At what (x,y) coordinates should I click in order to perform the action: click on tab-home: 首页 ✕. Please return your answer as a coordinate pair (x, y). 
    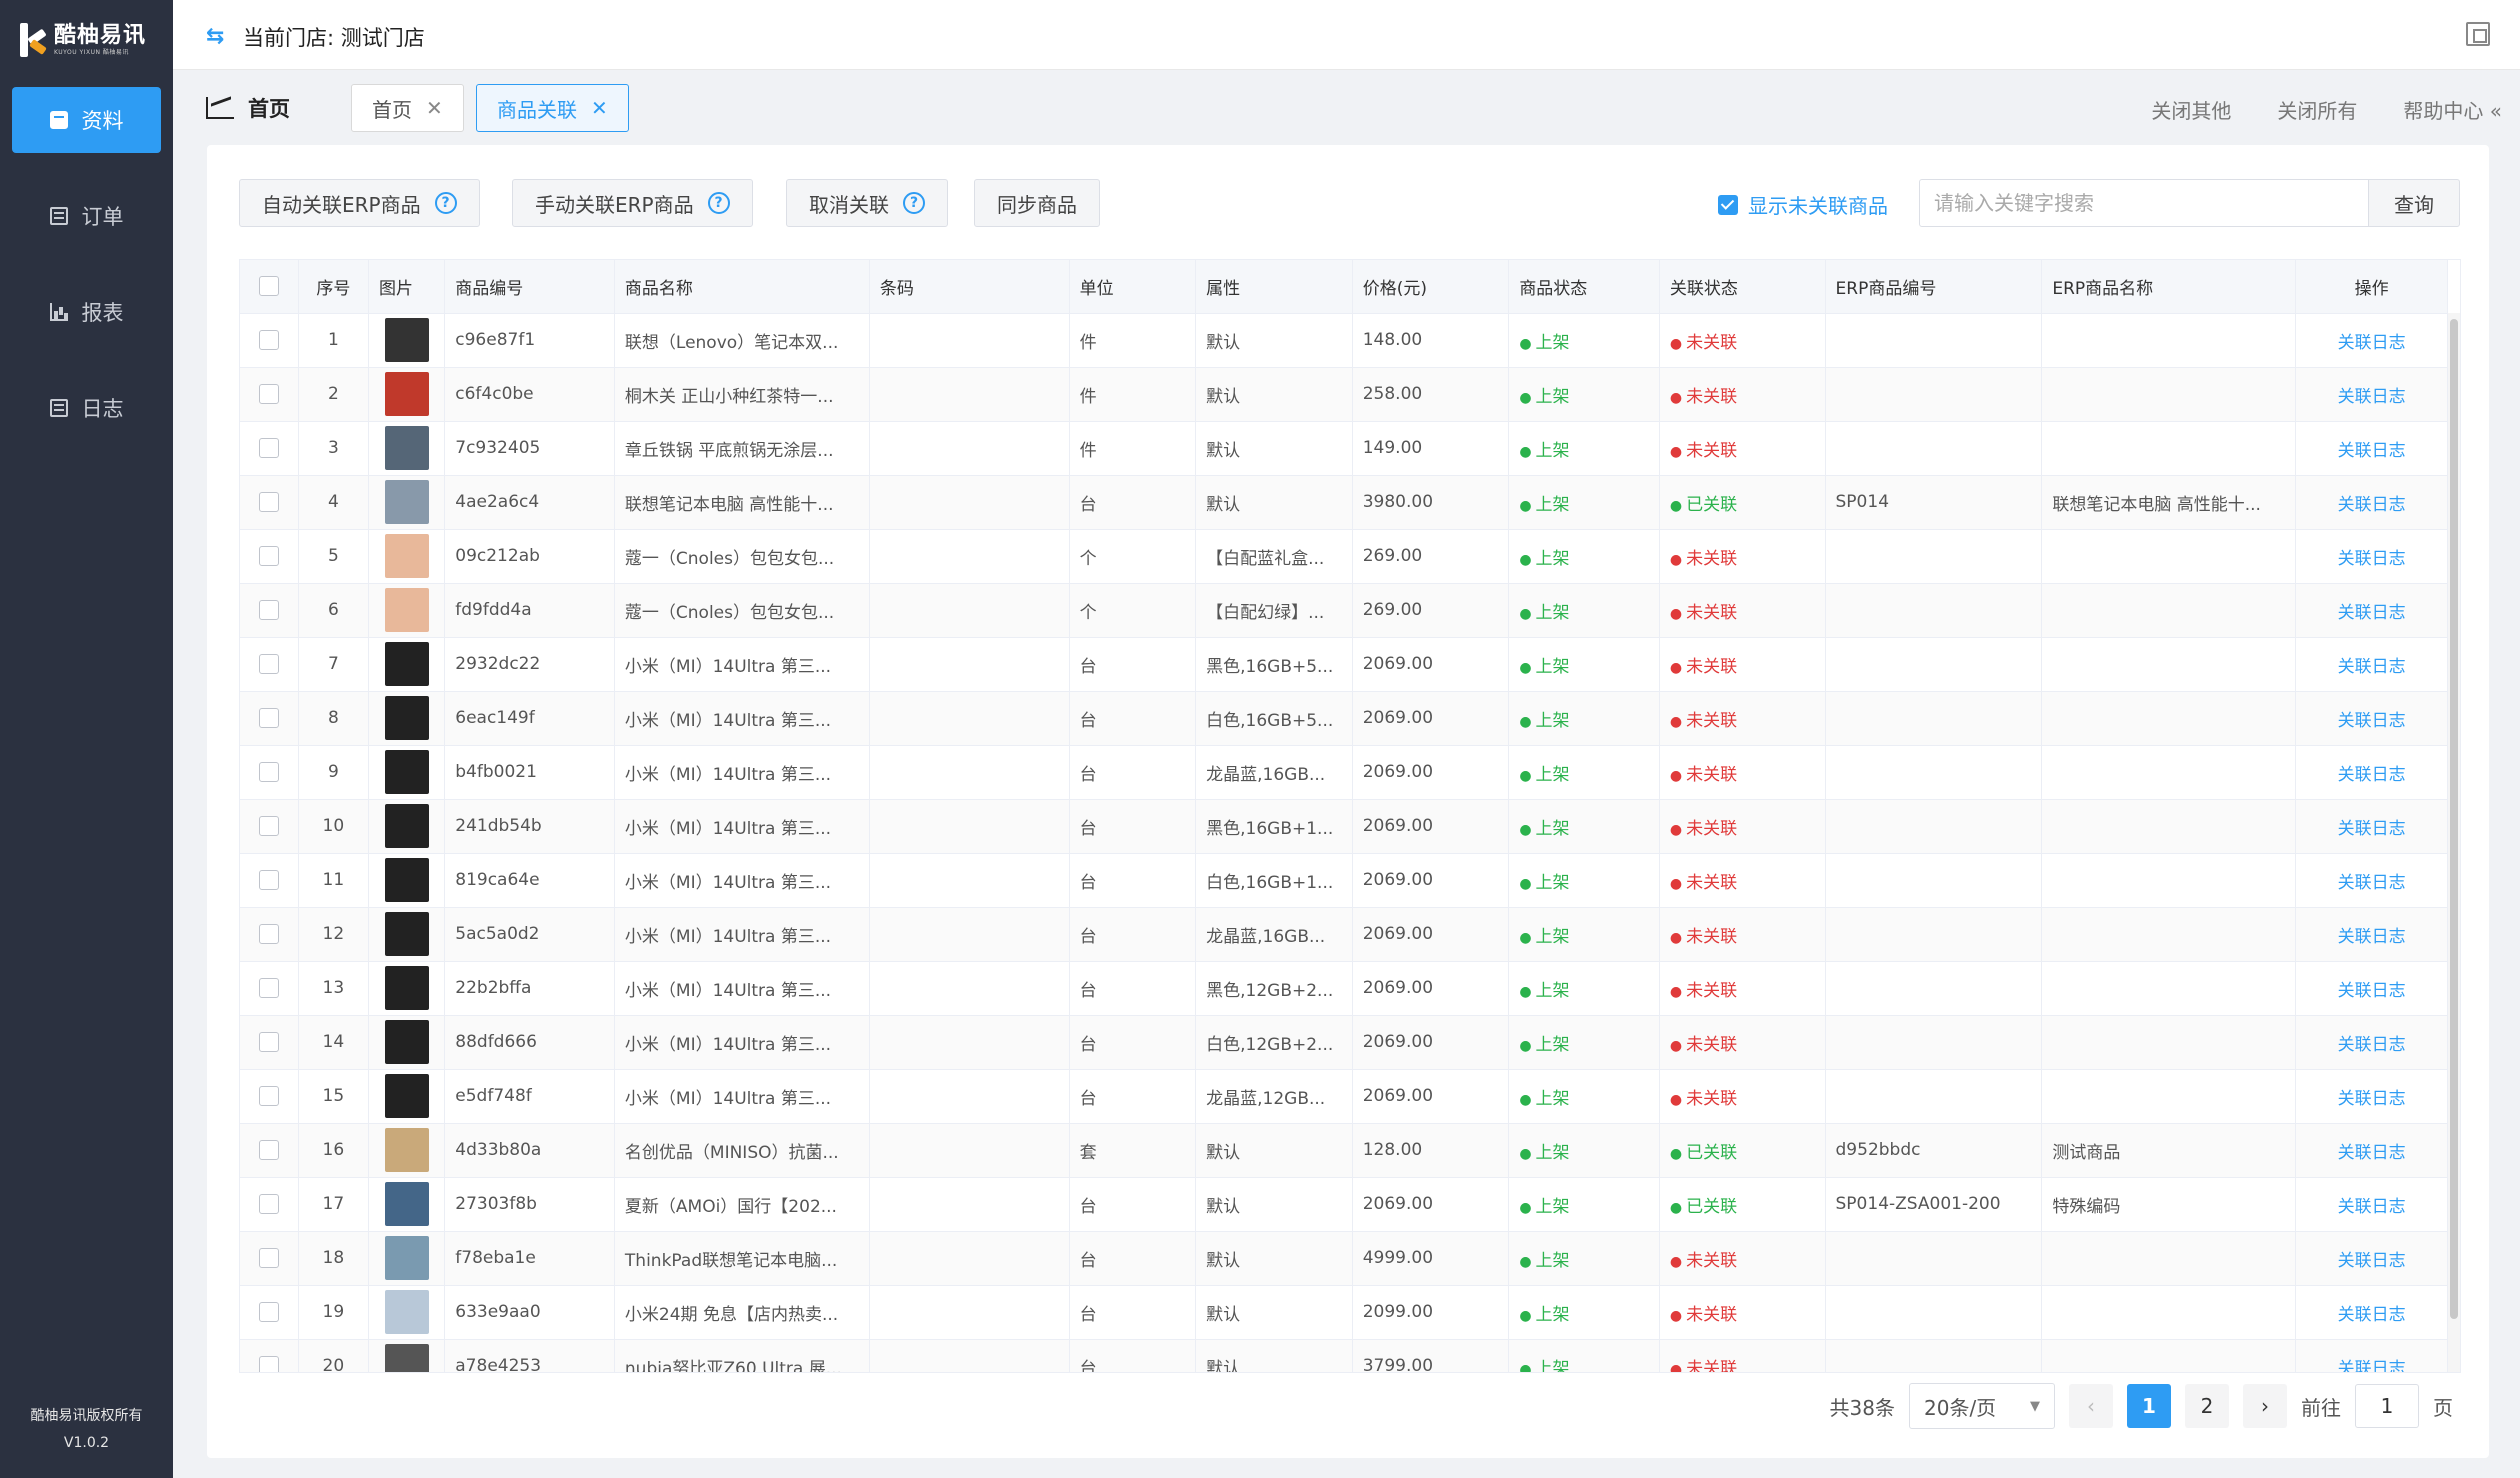
    Looking at the image, I should click on (407, 108).